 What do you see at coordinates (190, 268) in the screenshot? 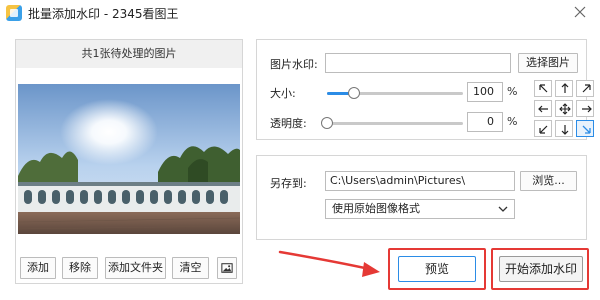
I see `clear-button: 清空` at bounding box center [190, 268].